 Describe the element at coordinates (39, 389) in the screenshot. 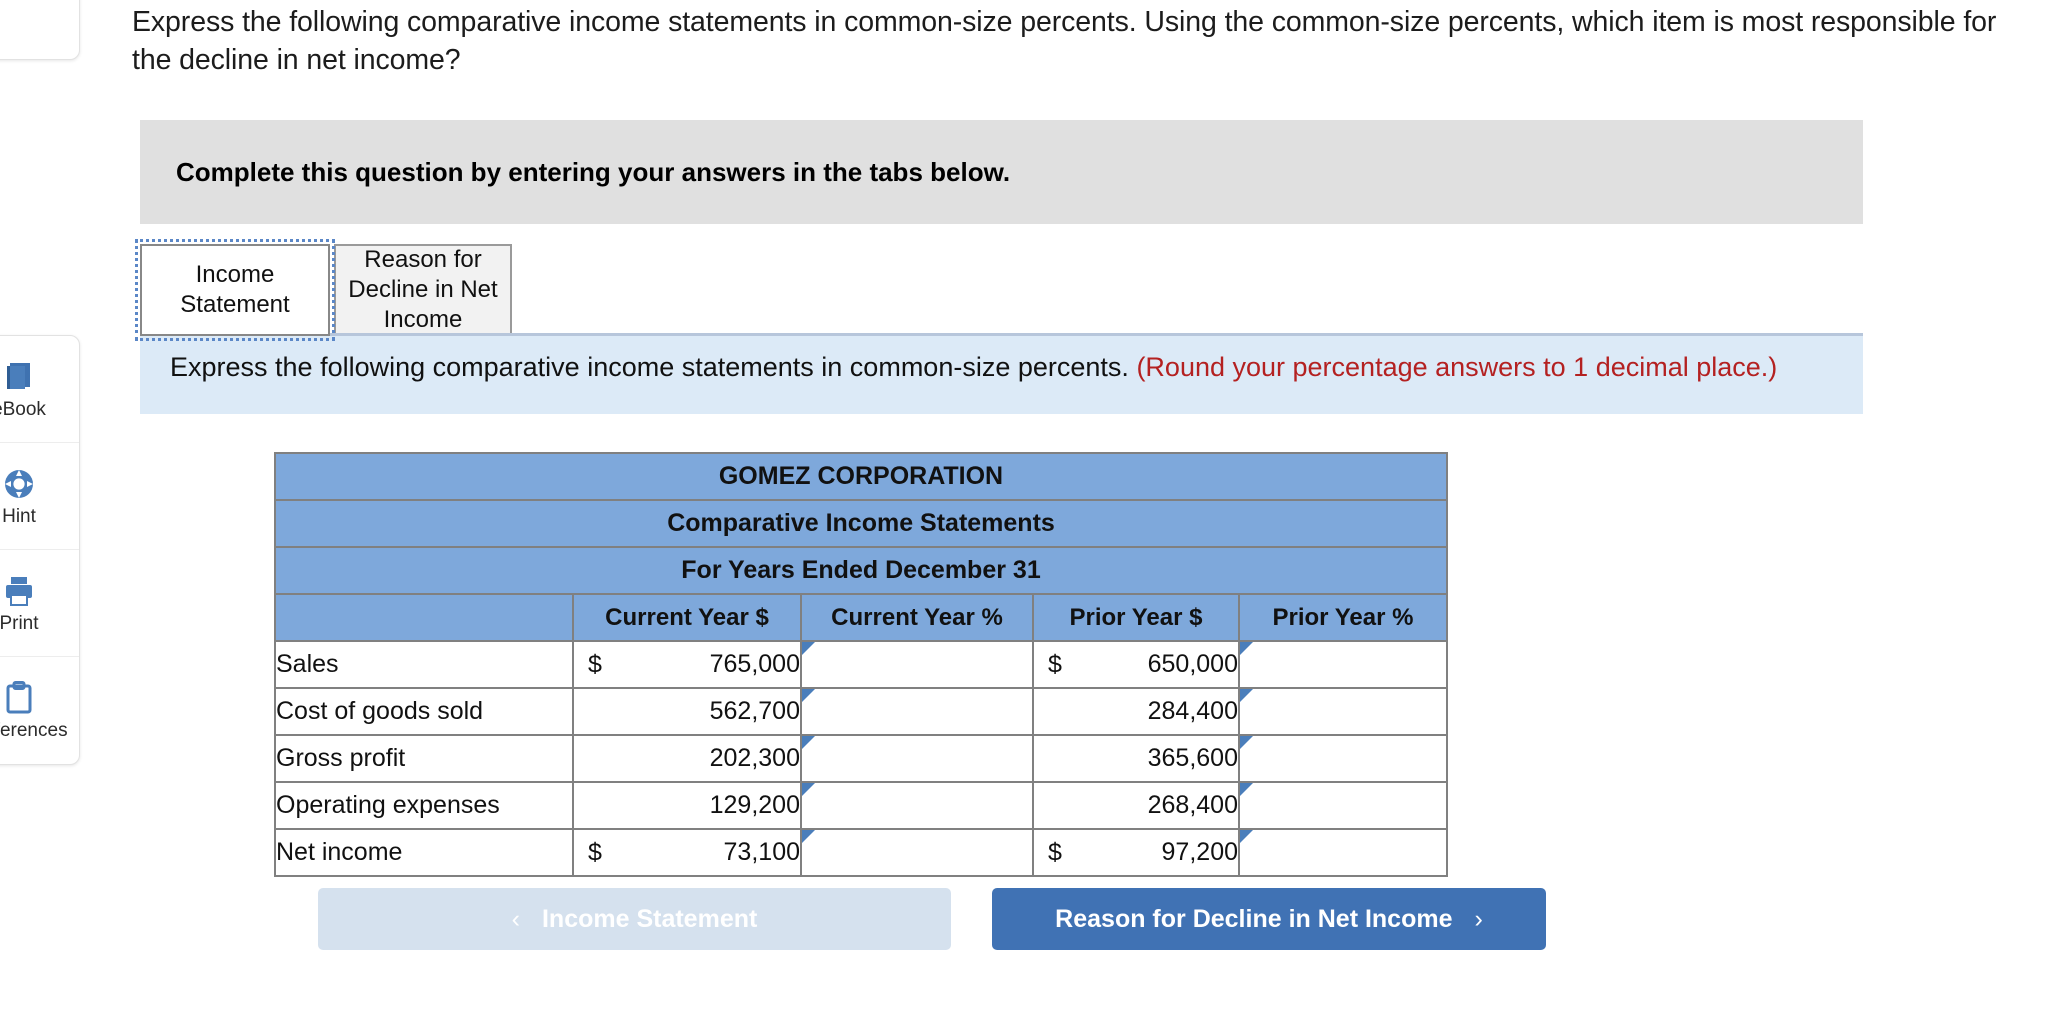

I see `sidebar-item-ebook: eBook` at that location.